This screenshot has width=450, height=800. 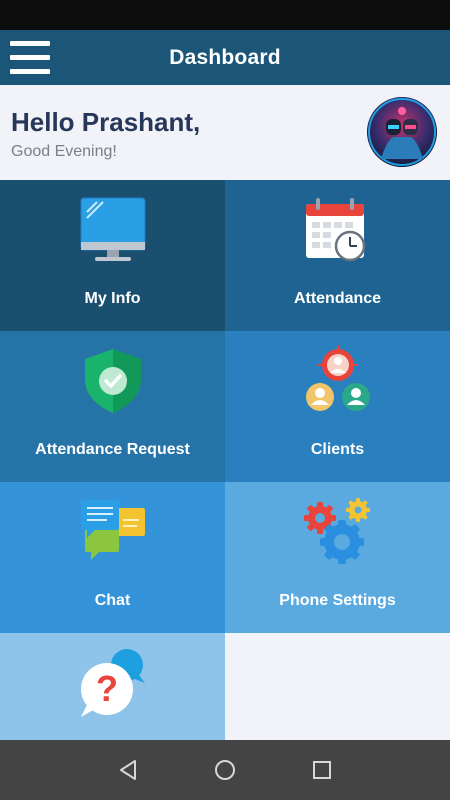 I want to click on system-nav-bar, so click(x=225, y=770).